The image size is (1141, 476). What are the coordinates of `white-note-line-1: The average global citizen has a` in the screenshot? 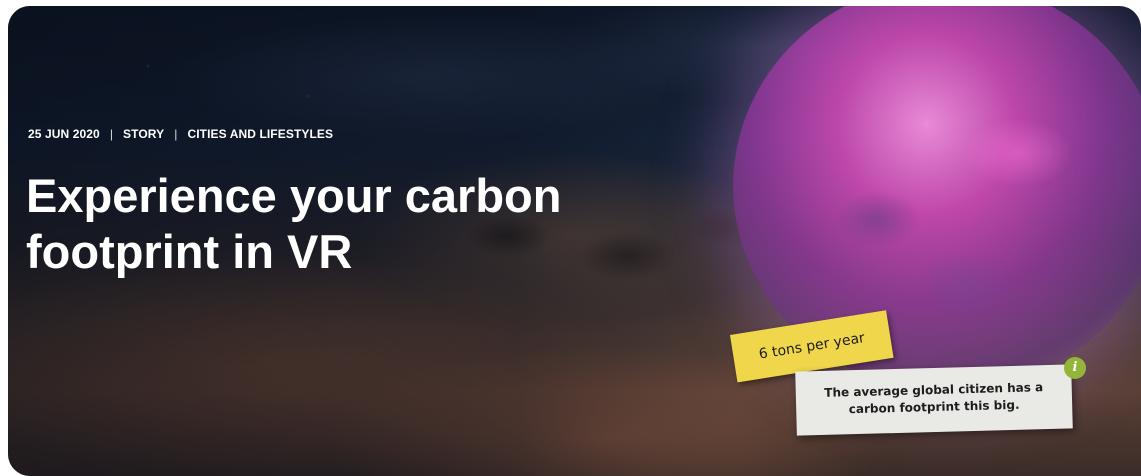 It's located at (934, 390).